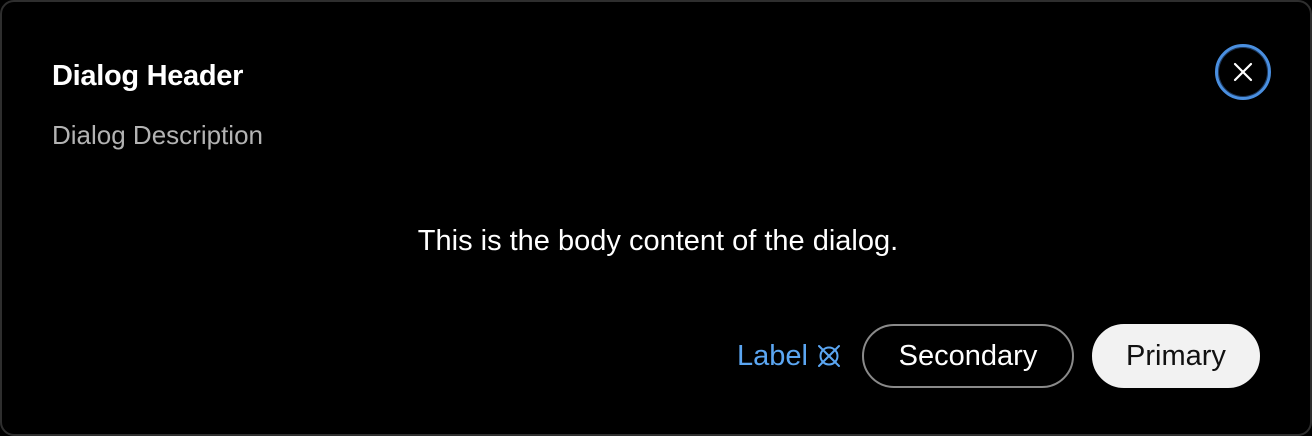  I want to click on dialog-description: Dialog Description, so click(157, 135).